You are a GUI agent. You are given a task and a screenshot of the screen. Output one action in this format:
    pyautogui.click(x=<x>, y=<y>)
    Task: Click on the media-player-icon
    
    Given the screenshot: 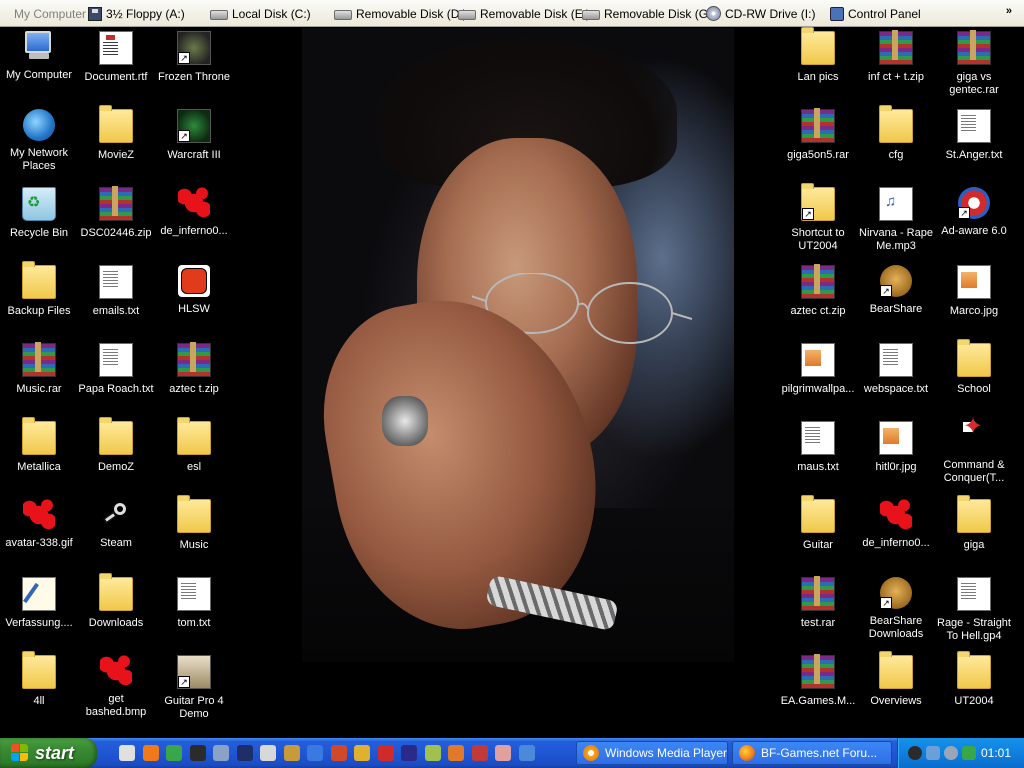 What is the action you would take?
    pyautogui.click(x=127, y=753)
    